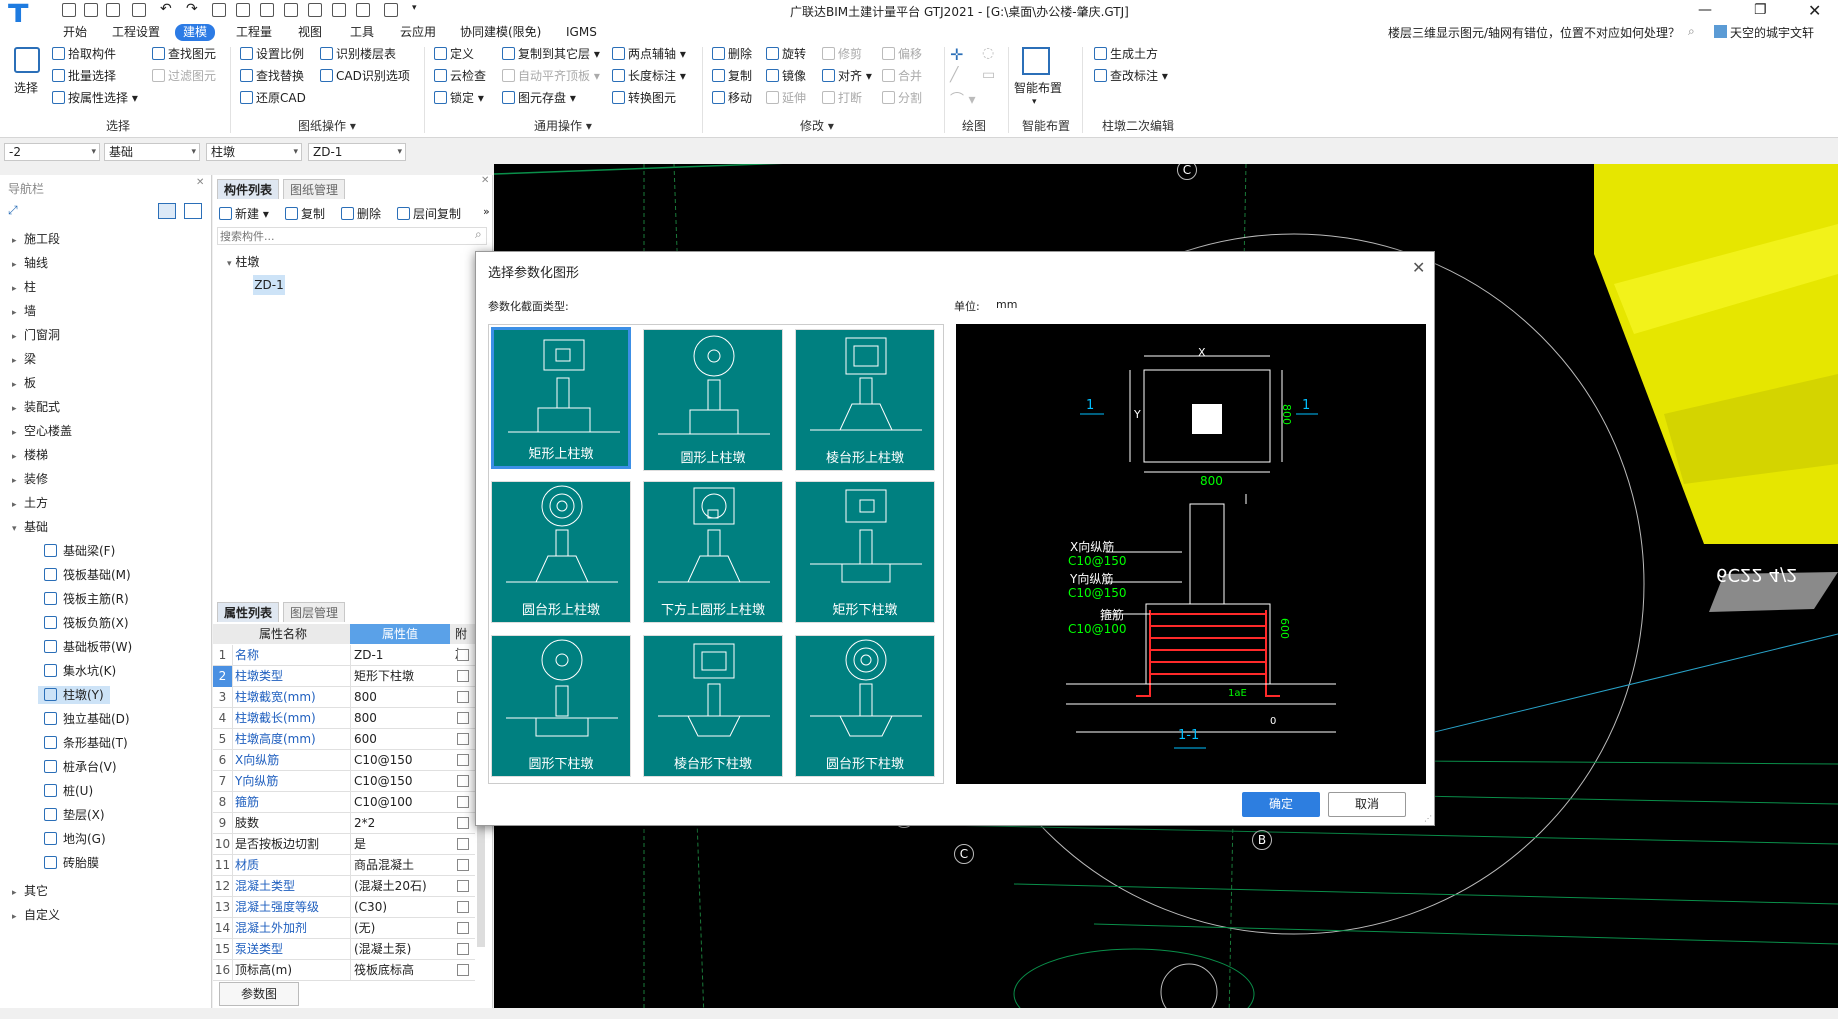 The height and width of the screenshot is (1019, 1838). I want to click on tab-drawing-management: 图纸管理, so click(314, 189).